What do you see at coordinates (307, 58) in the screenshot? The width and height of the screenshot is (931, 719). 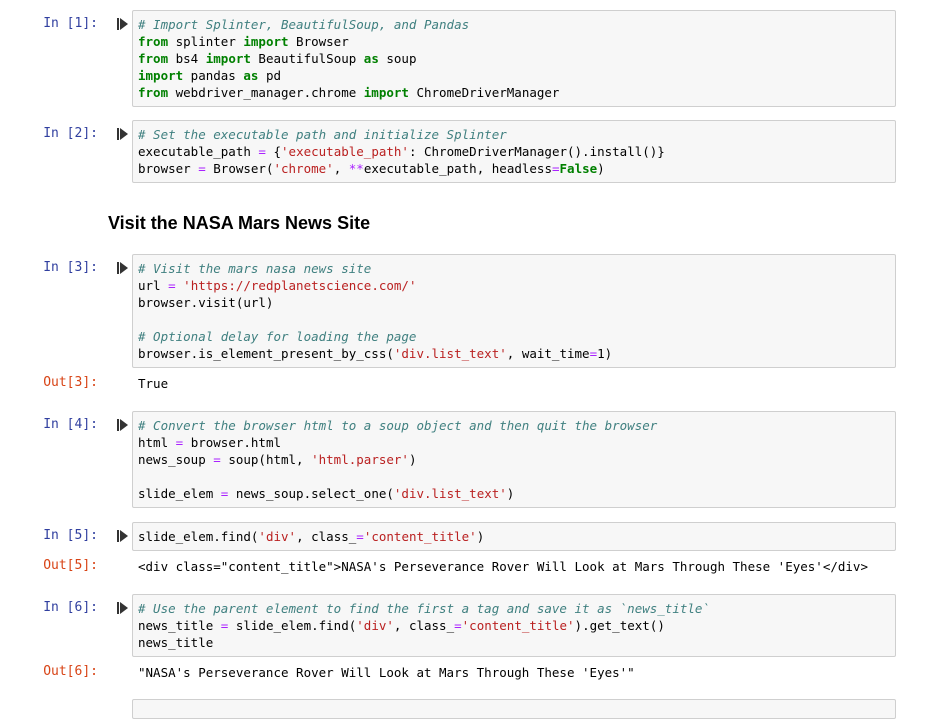 I see `code-token: BeautifulSoup` at bounding box center [307, 58].